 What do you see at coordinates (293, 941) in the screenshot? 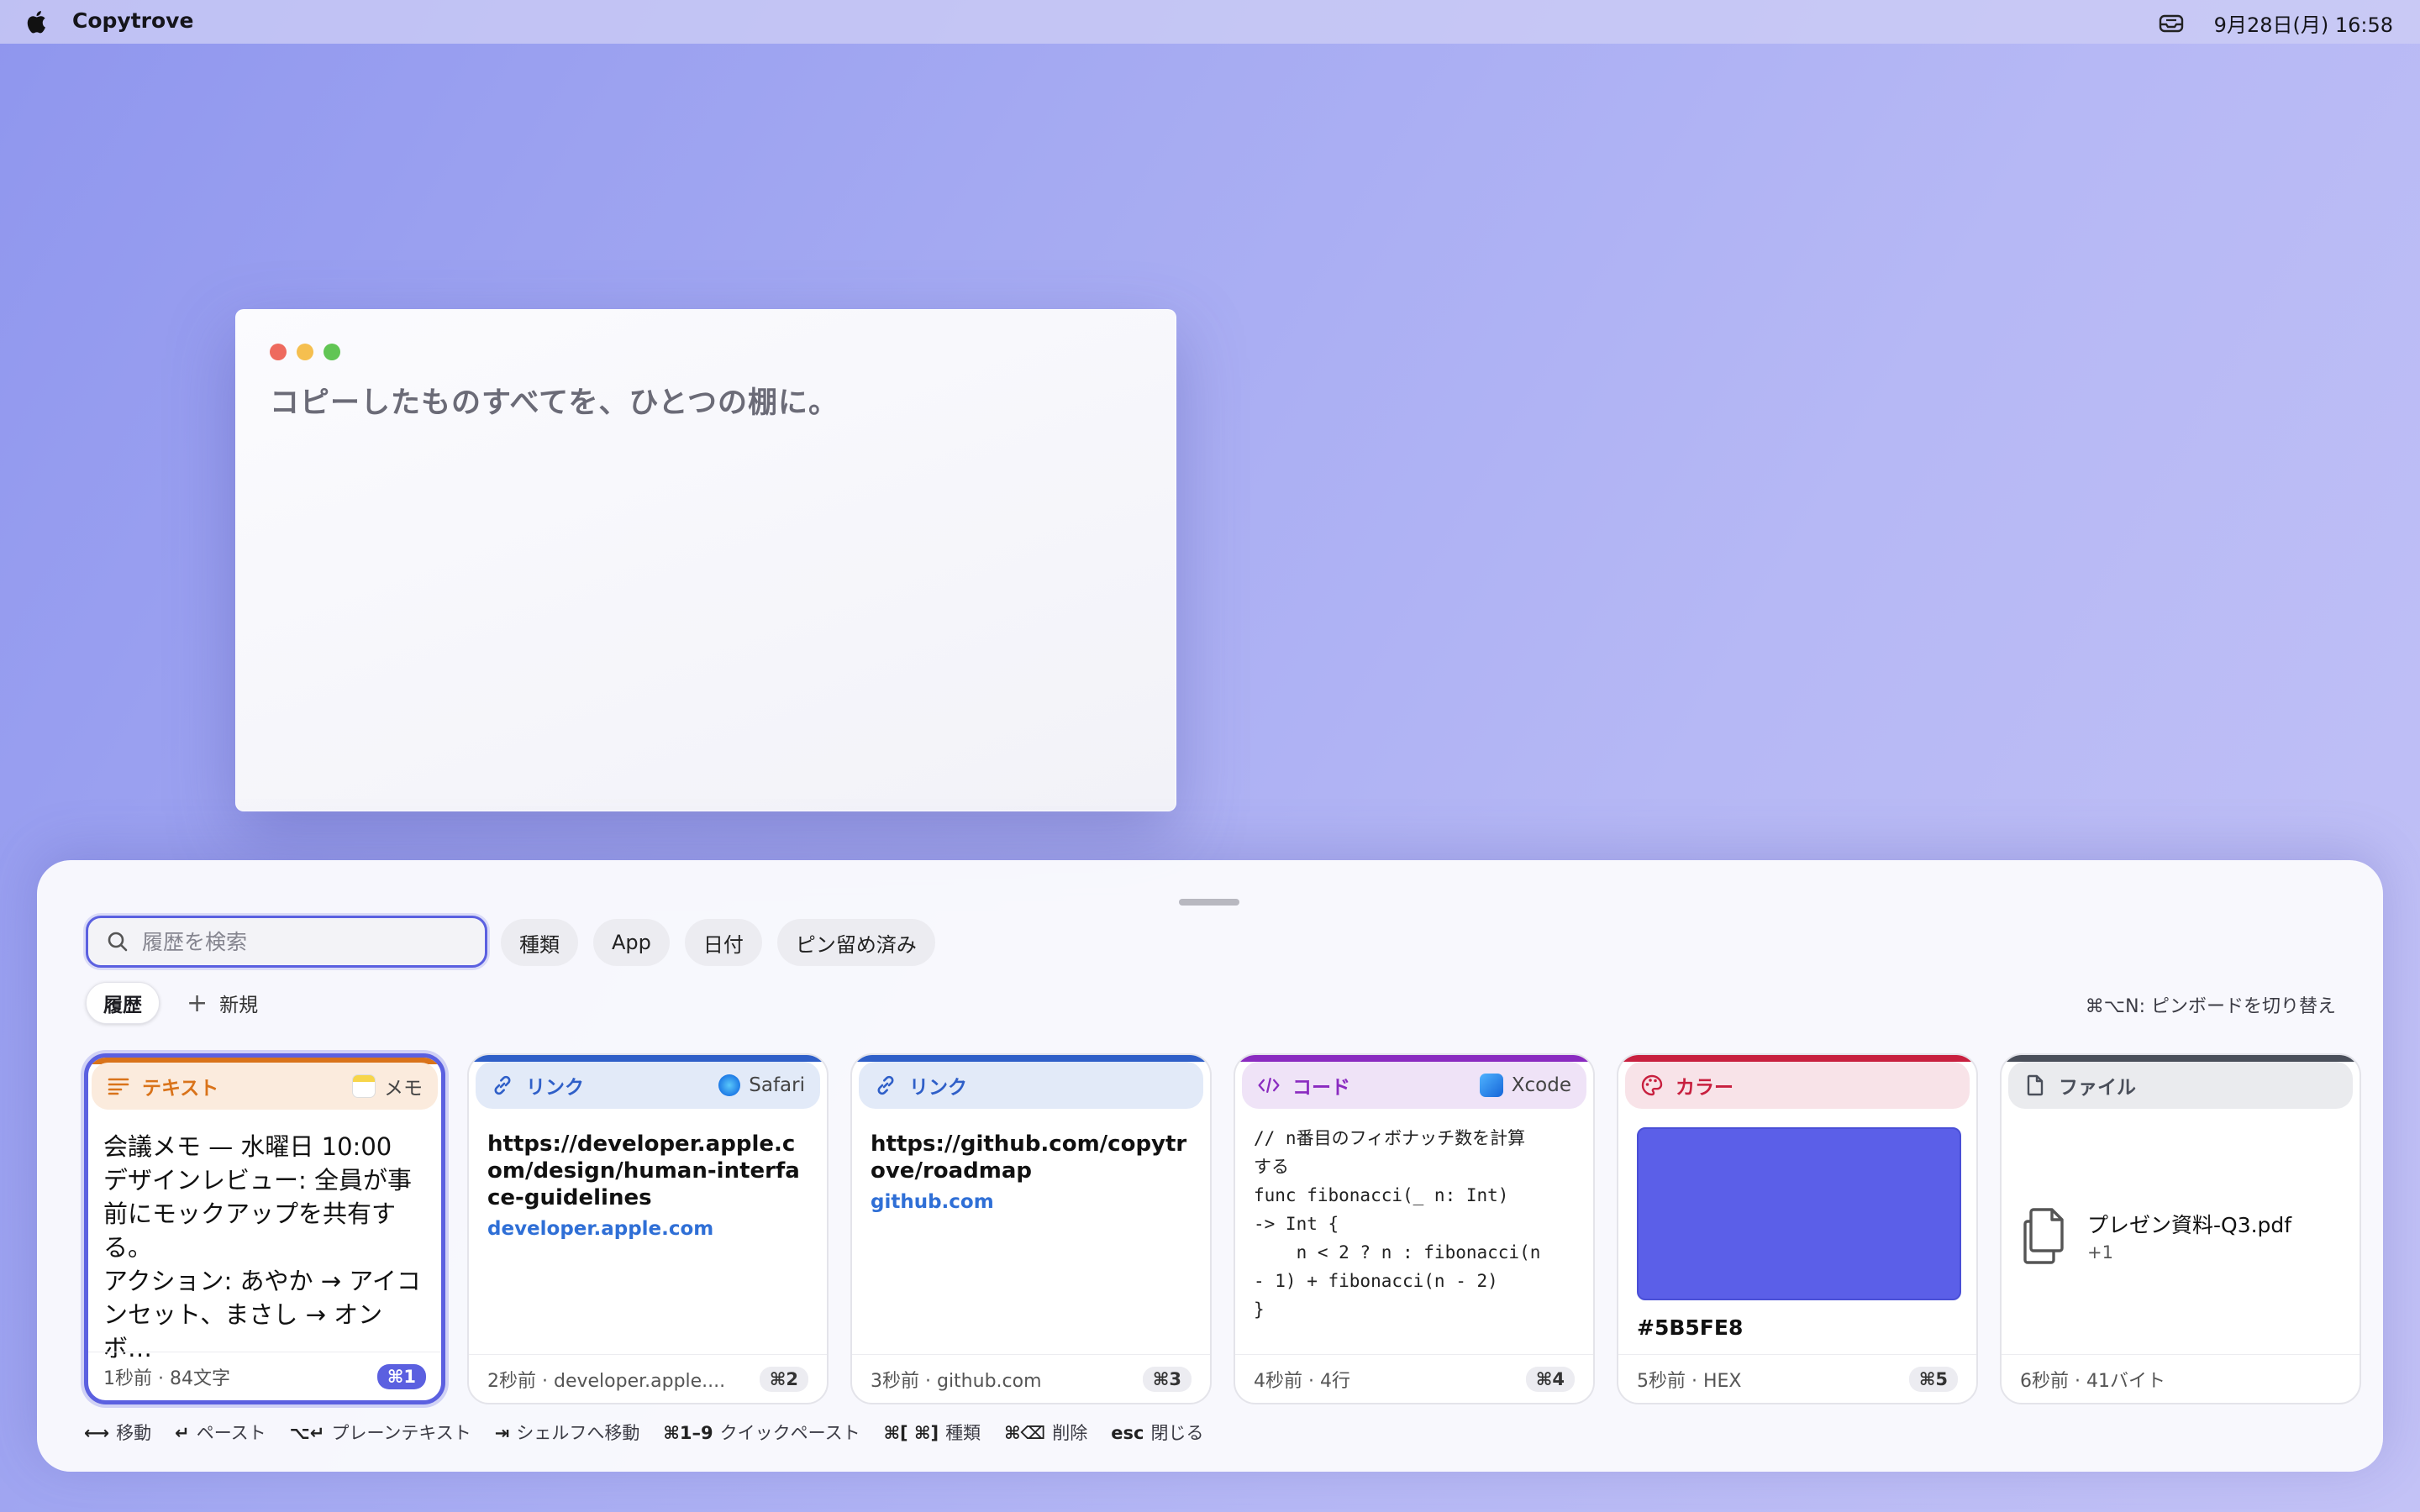
I see `search-input` at bounding box center [293, 941].